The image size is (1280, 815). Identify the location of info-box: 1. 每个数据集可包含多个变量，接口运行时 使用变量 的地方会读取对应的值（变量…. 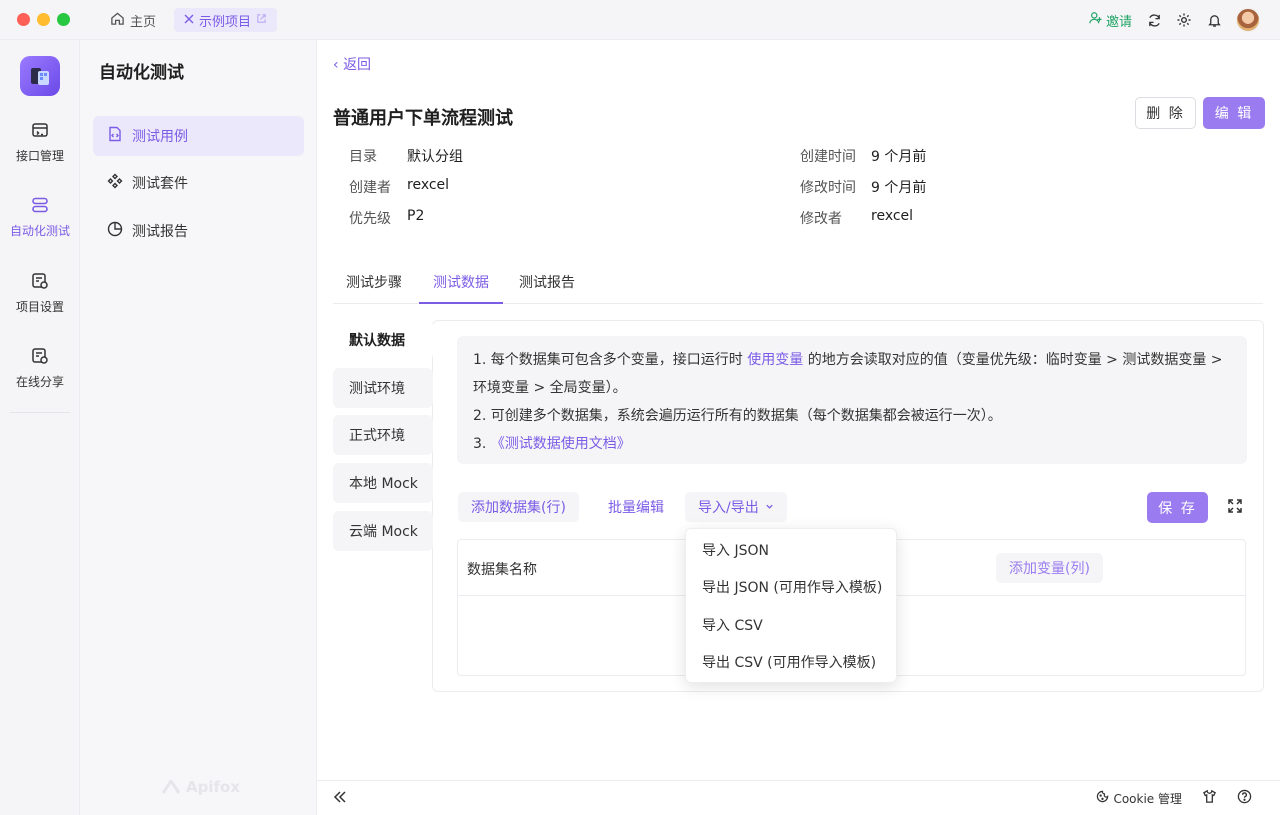
(852, 400).